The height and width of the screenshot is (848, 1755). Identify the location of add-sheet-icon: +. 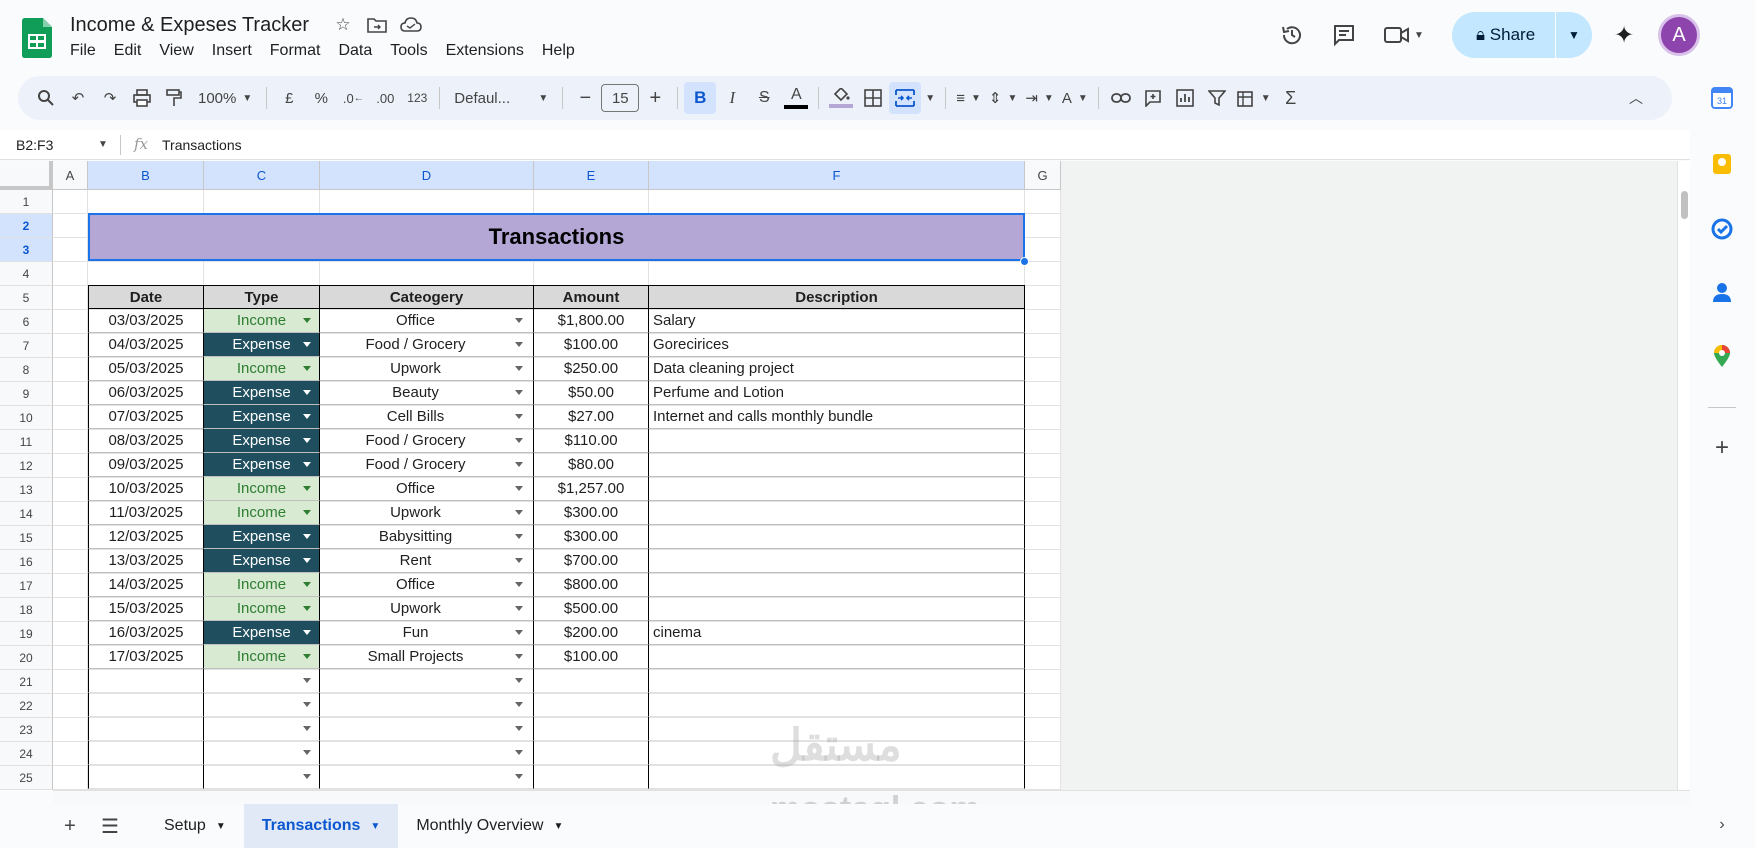
(70, 826).